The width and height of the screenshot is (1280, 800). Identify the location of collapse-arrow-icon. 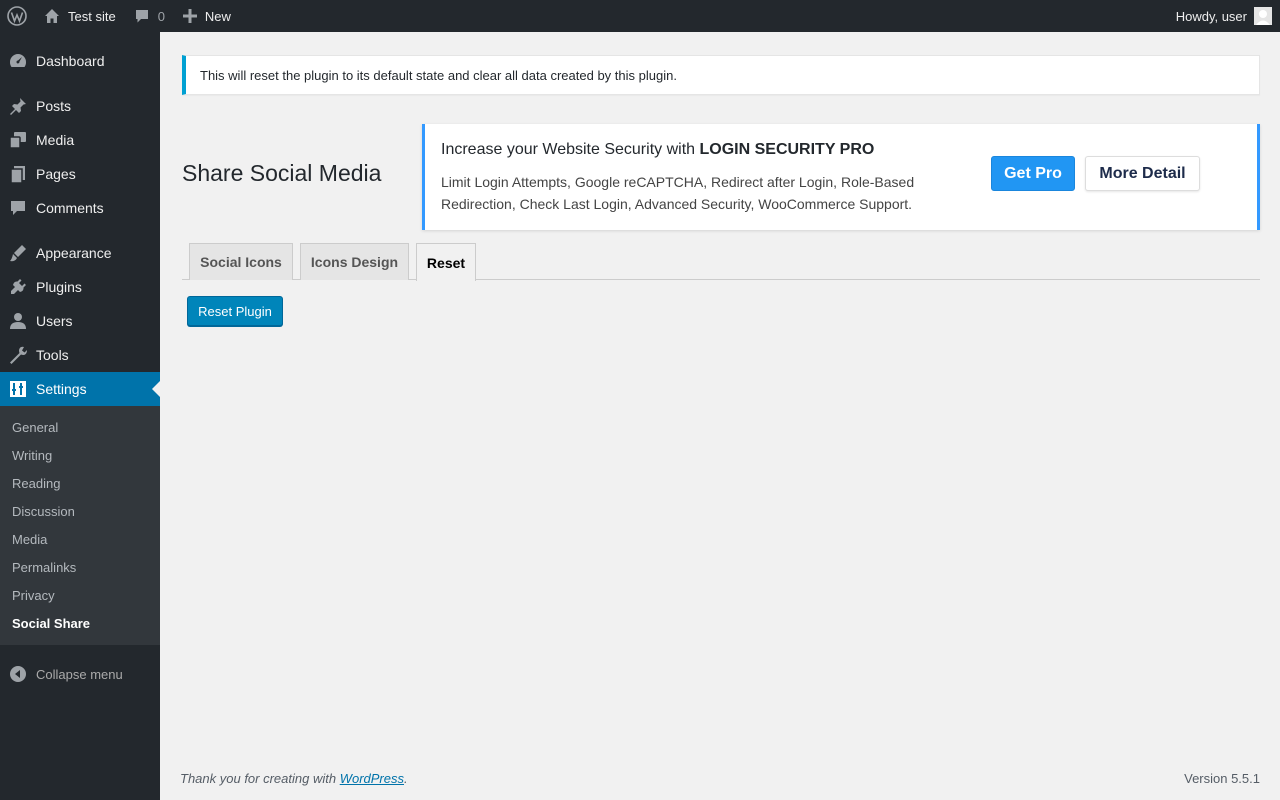
(18, 674).